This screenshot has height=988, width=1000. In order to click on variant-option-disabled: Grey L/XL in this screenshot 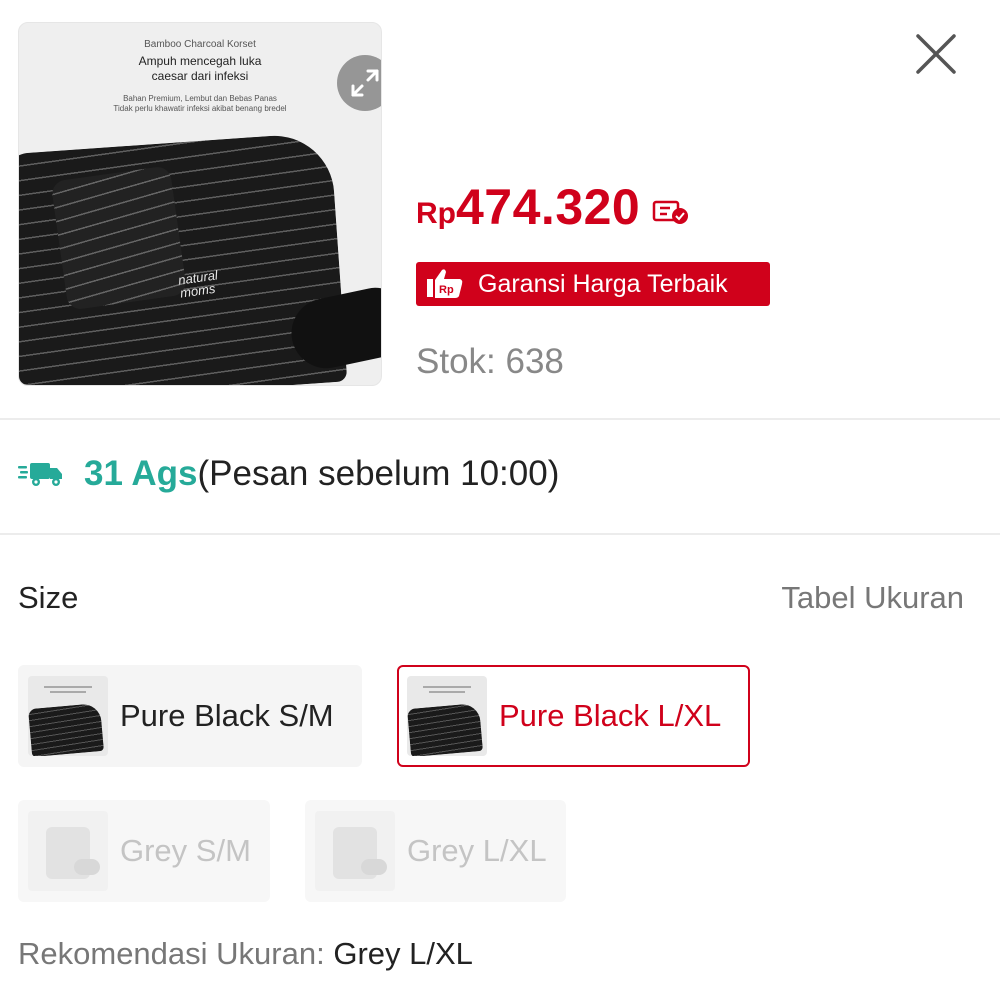, I will do `click(435, 851)`.